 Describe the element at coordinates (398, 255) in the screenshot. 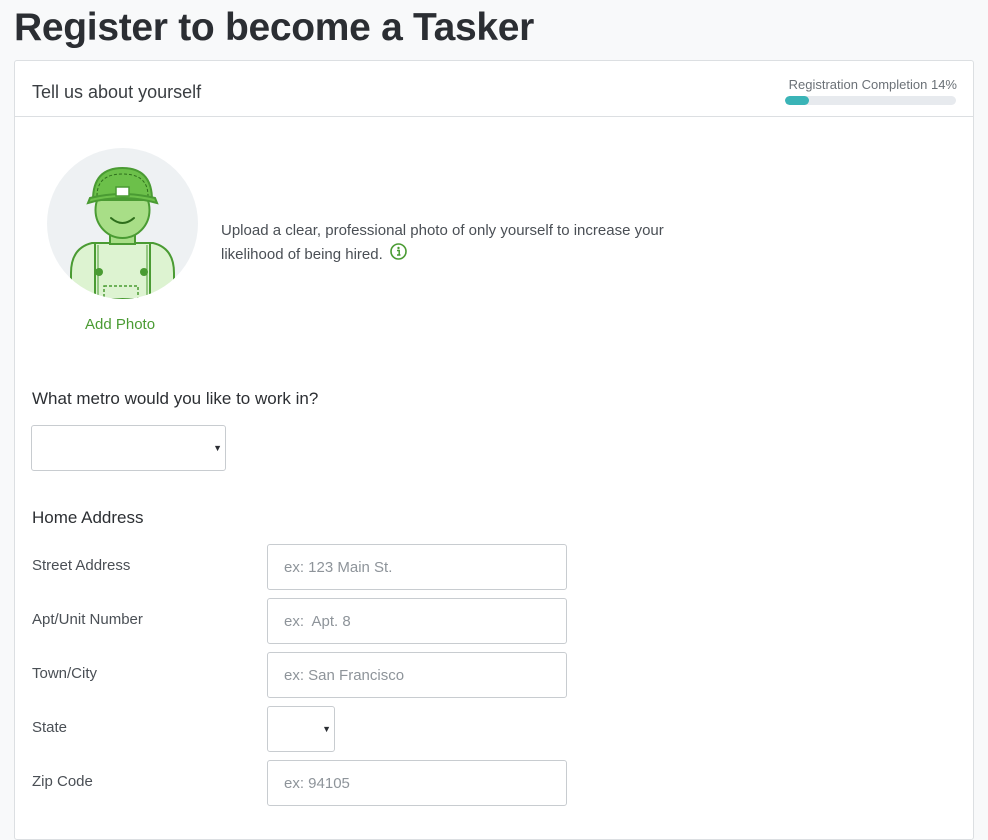

I see `info-icon` at that location.